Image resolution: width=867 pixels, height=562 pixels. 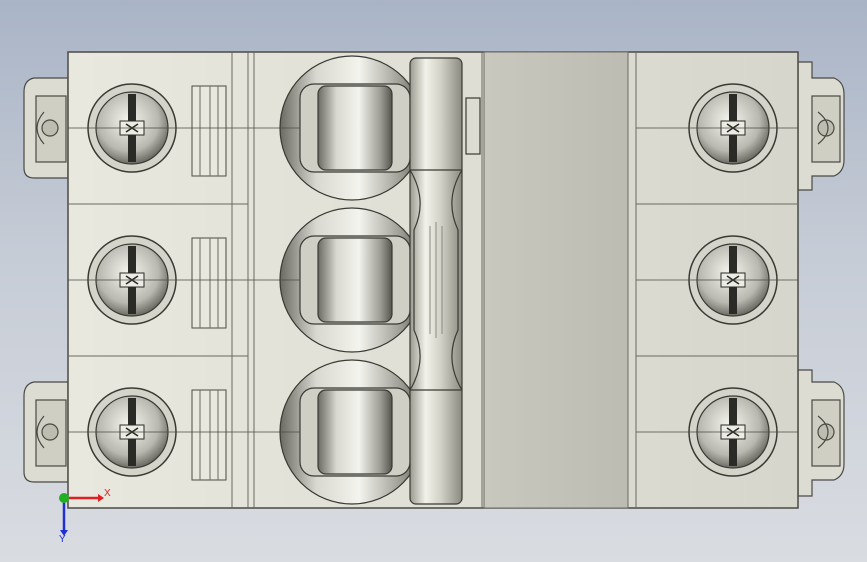 What do you see at coordinates (209, 283) in the screenshot?
I see `indicator-windows` at bounding box center [209, 283].